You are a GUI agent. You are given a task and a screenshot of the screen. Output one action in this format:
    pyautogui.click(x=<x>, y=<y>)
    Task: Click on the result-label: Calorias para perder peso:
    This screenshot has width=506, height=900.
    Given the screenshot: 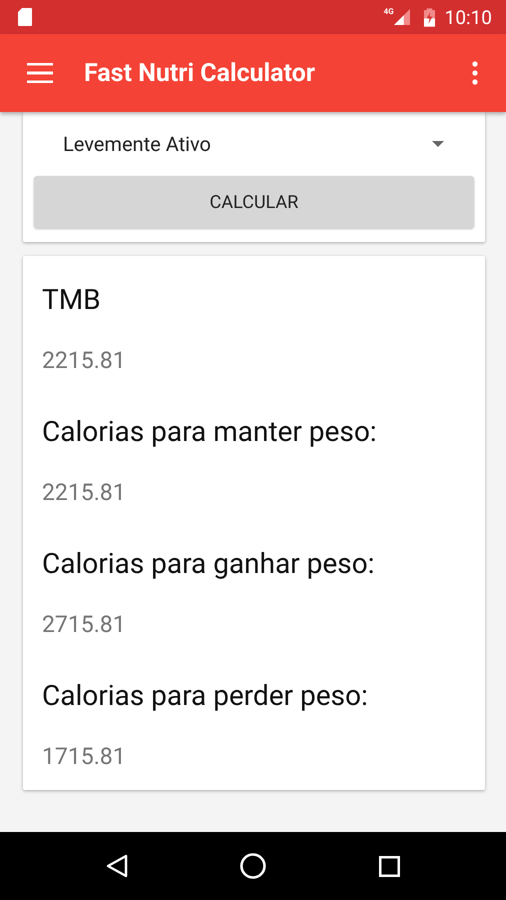 What is the action you would take?
    pyautogui.click(x=205, y=696)
    